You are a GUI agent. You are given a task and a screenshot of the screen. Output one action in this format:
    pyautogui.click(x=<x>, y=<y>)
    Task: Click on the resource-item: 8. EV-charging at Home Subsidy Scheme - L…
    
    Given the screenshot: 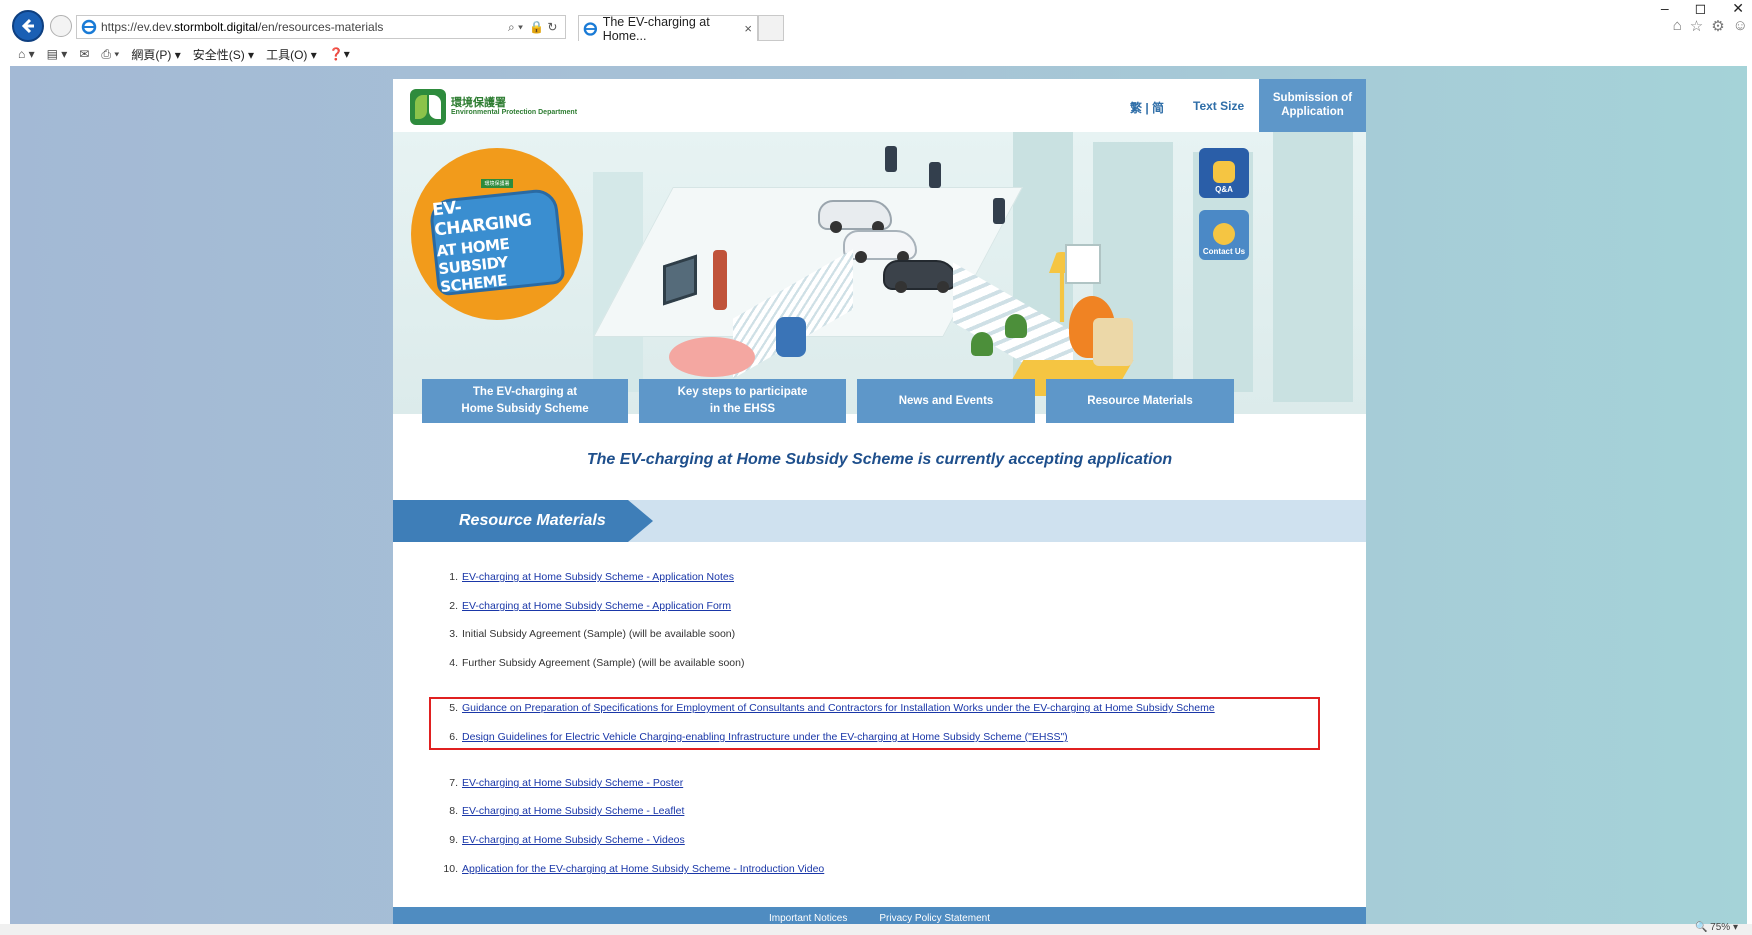 What is the action you would take?
    pyautogui.click(x=561, y=811)
    